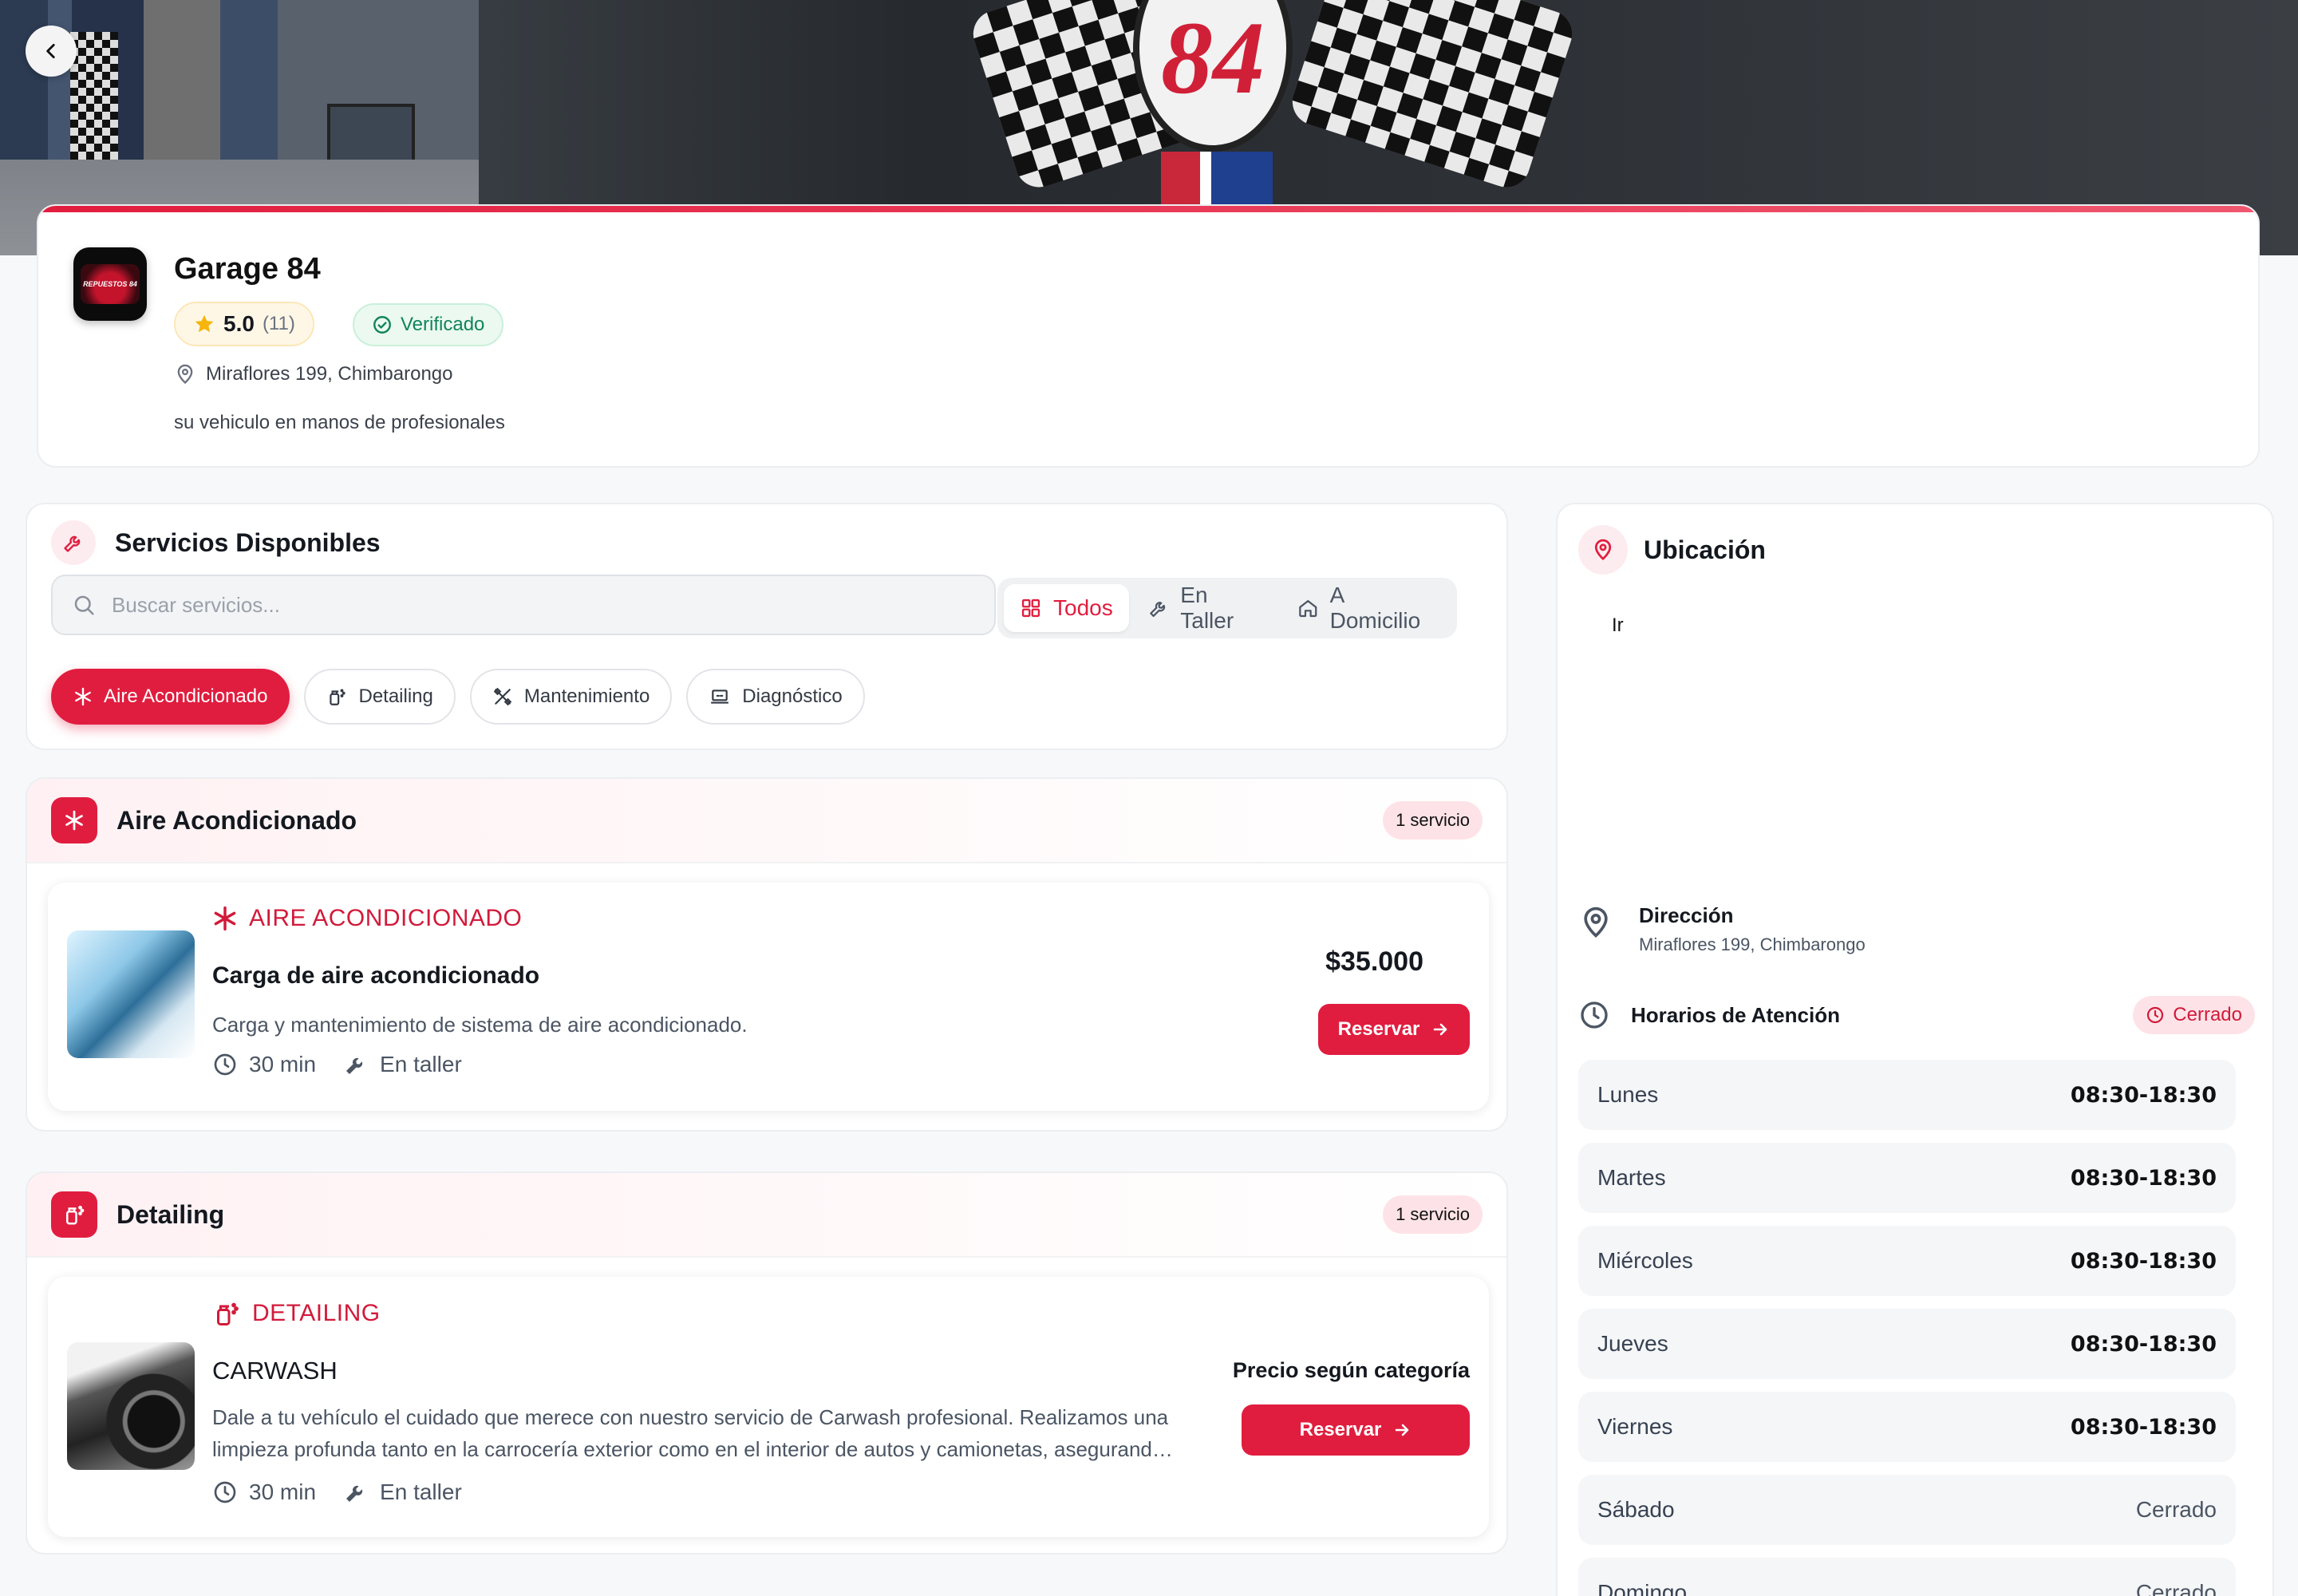 Image resolution: width=2298 pixels, height=1596 pixels. What do you see at coordinates (1907, 1577) in the screenshot?
I see `hours-row: Domingo Cerrado` at bounding box center [1907, 1577].